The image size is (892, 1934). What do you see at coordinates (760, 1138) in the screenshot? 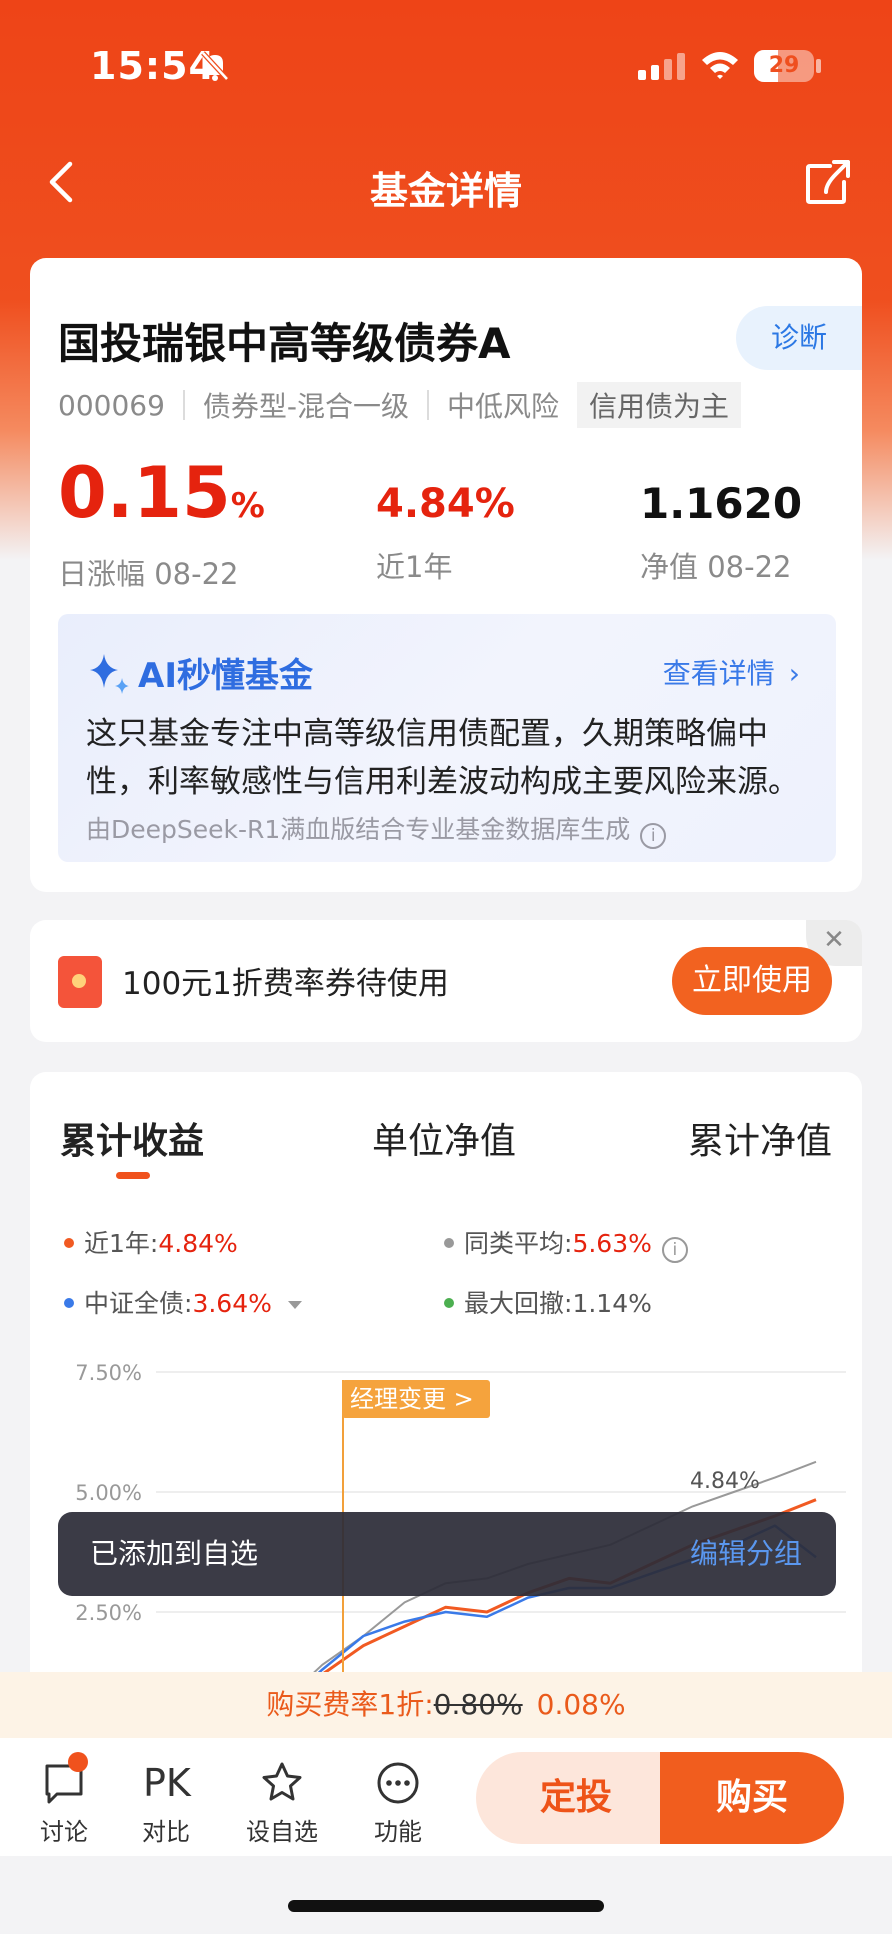
I see `tab-cumulative-nav: 累计净值` at bounding box center [760, 1138].